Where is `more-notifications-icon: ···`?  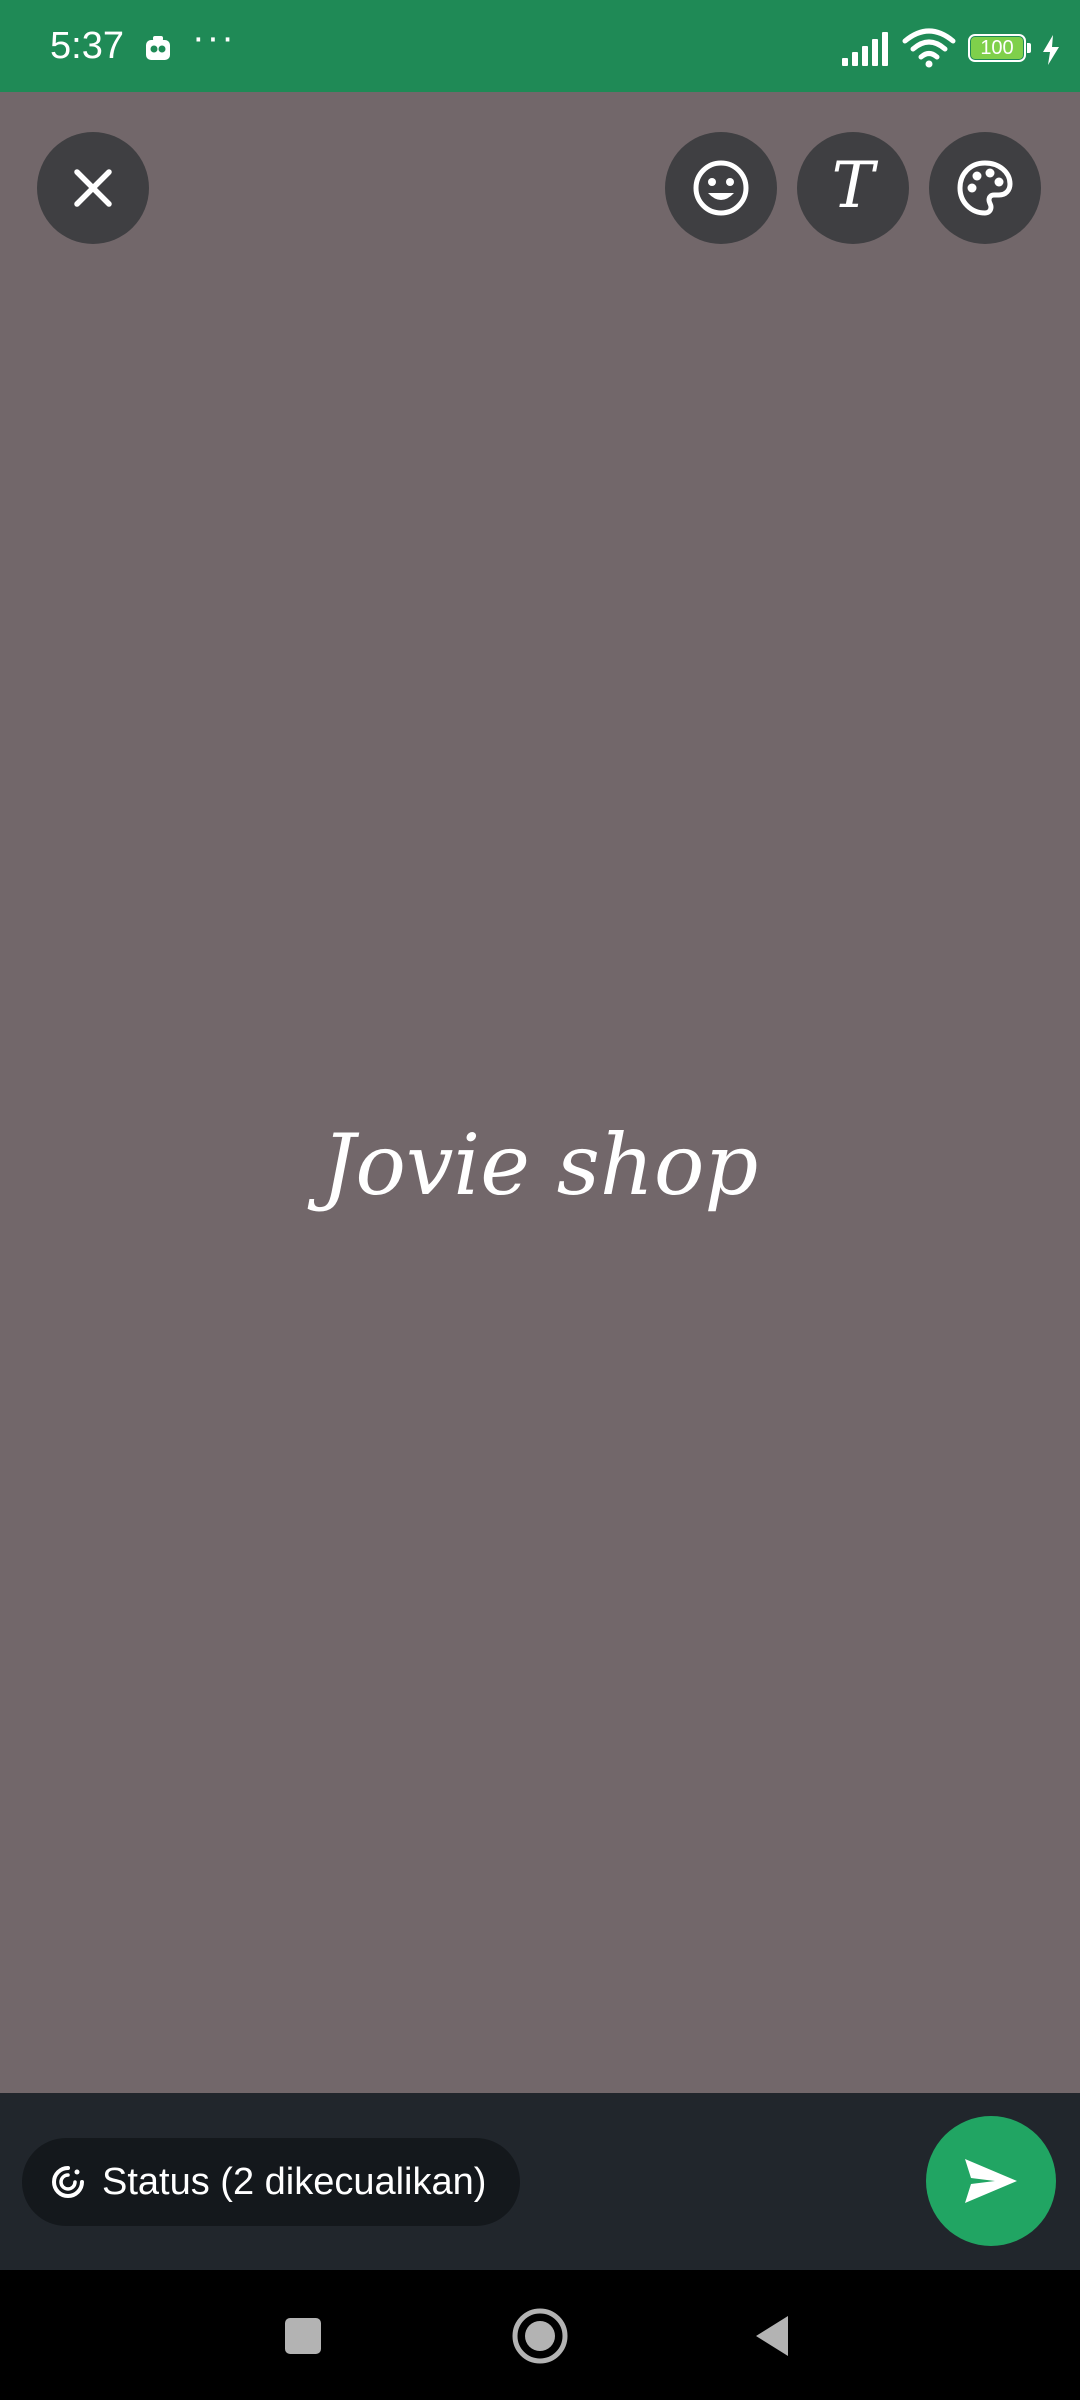 more-notifications-icon: ··· is located at coordinates (214, 38).